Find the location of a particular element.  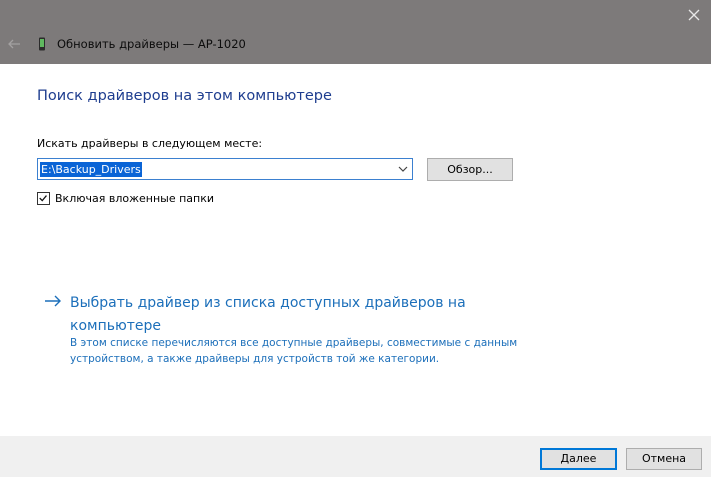

chevron-down-icon is located at coordinates (403, 169).